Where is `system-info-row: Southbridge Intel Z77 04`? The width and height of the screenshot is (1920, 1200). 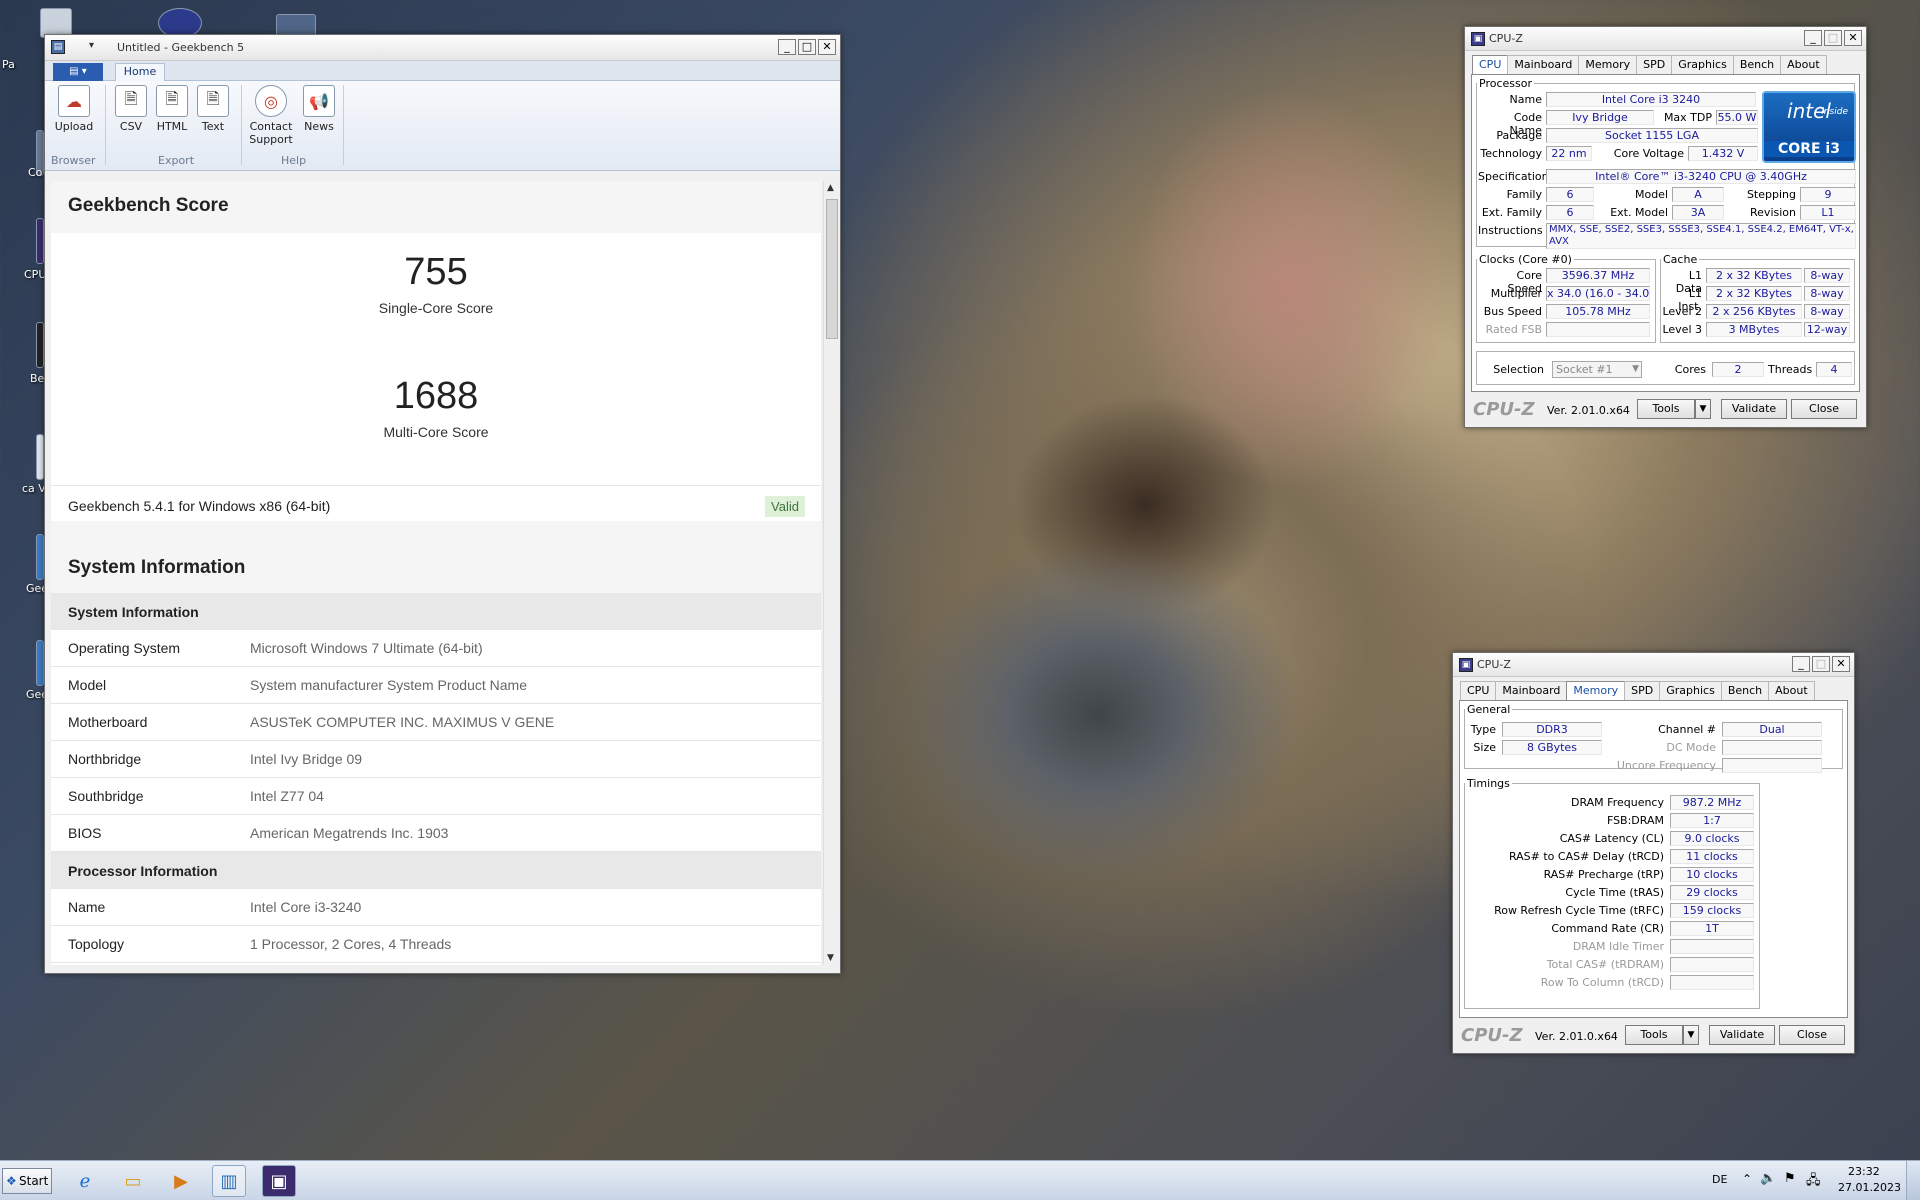
system-info-row: Southbridge Intel Z77 04 is located at coordinates (436, 796).